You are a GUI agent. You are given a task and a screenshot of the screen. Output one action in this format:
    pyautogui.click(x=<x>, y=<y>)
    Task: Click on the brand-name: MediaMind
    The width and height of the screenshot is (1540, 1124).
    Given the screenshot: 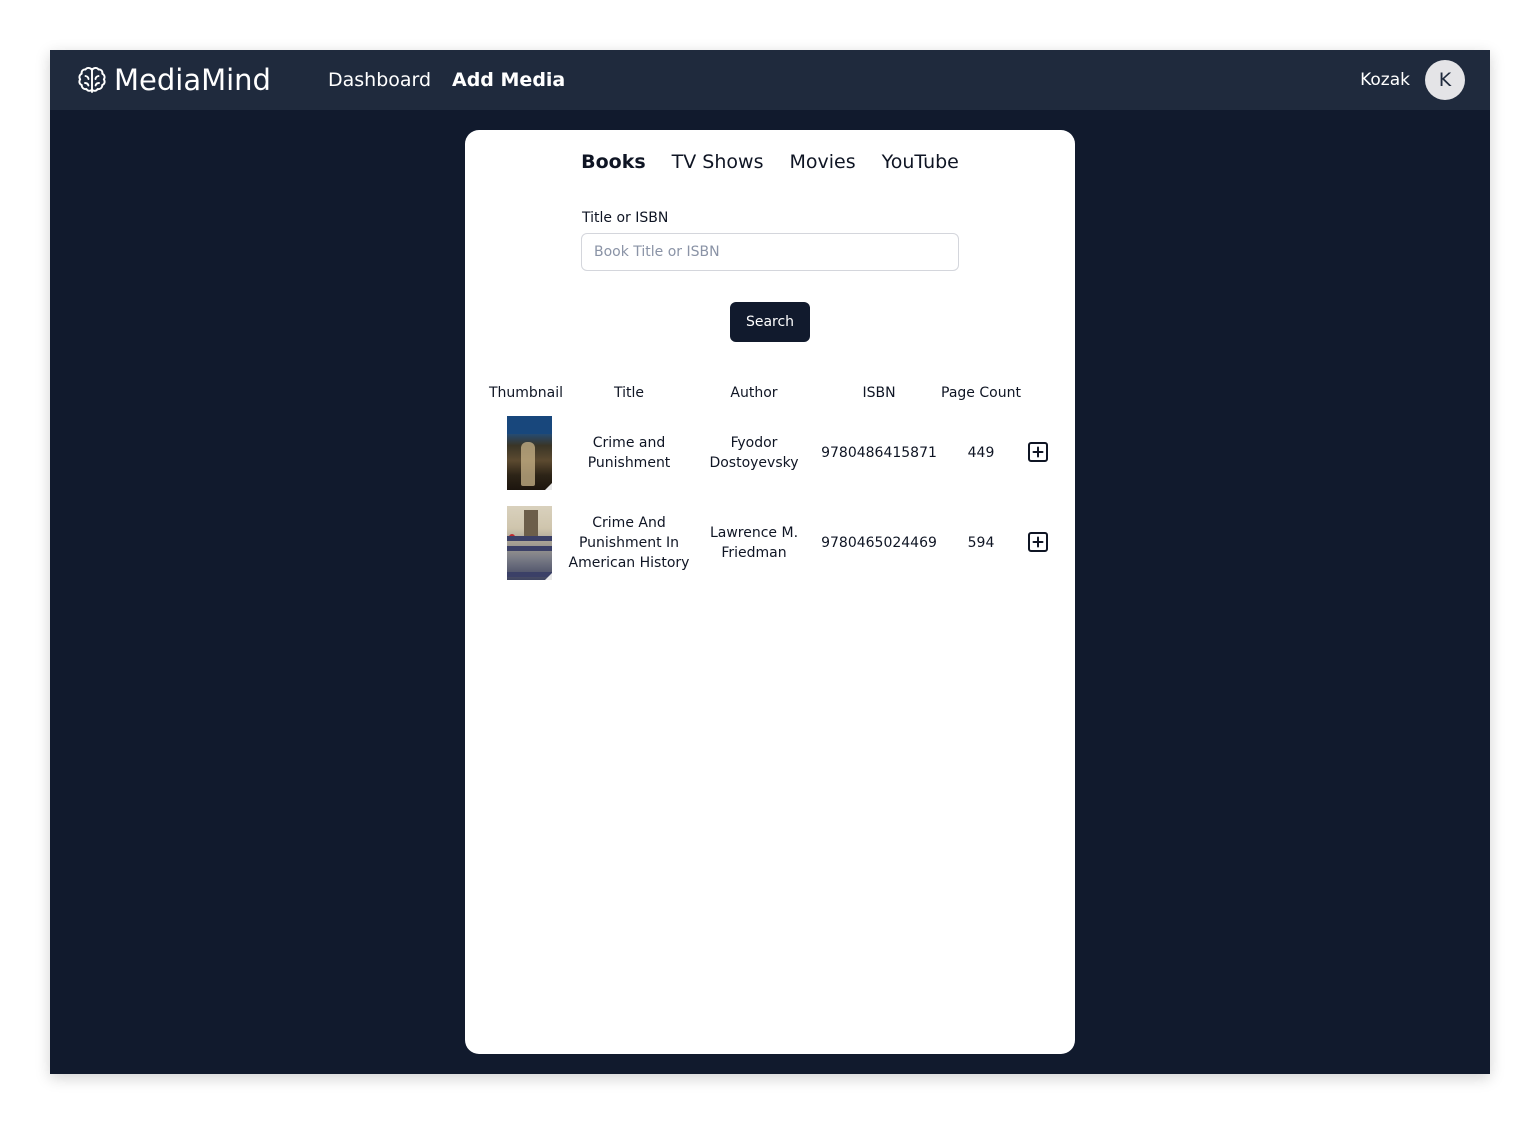 What is the action you would take?
    pyautogui.click(x=192, y=80)
    